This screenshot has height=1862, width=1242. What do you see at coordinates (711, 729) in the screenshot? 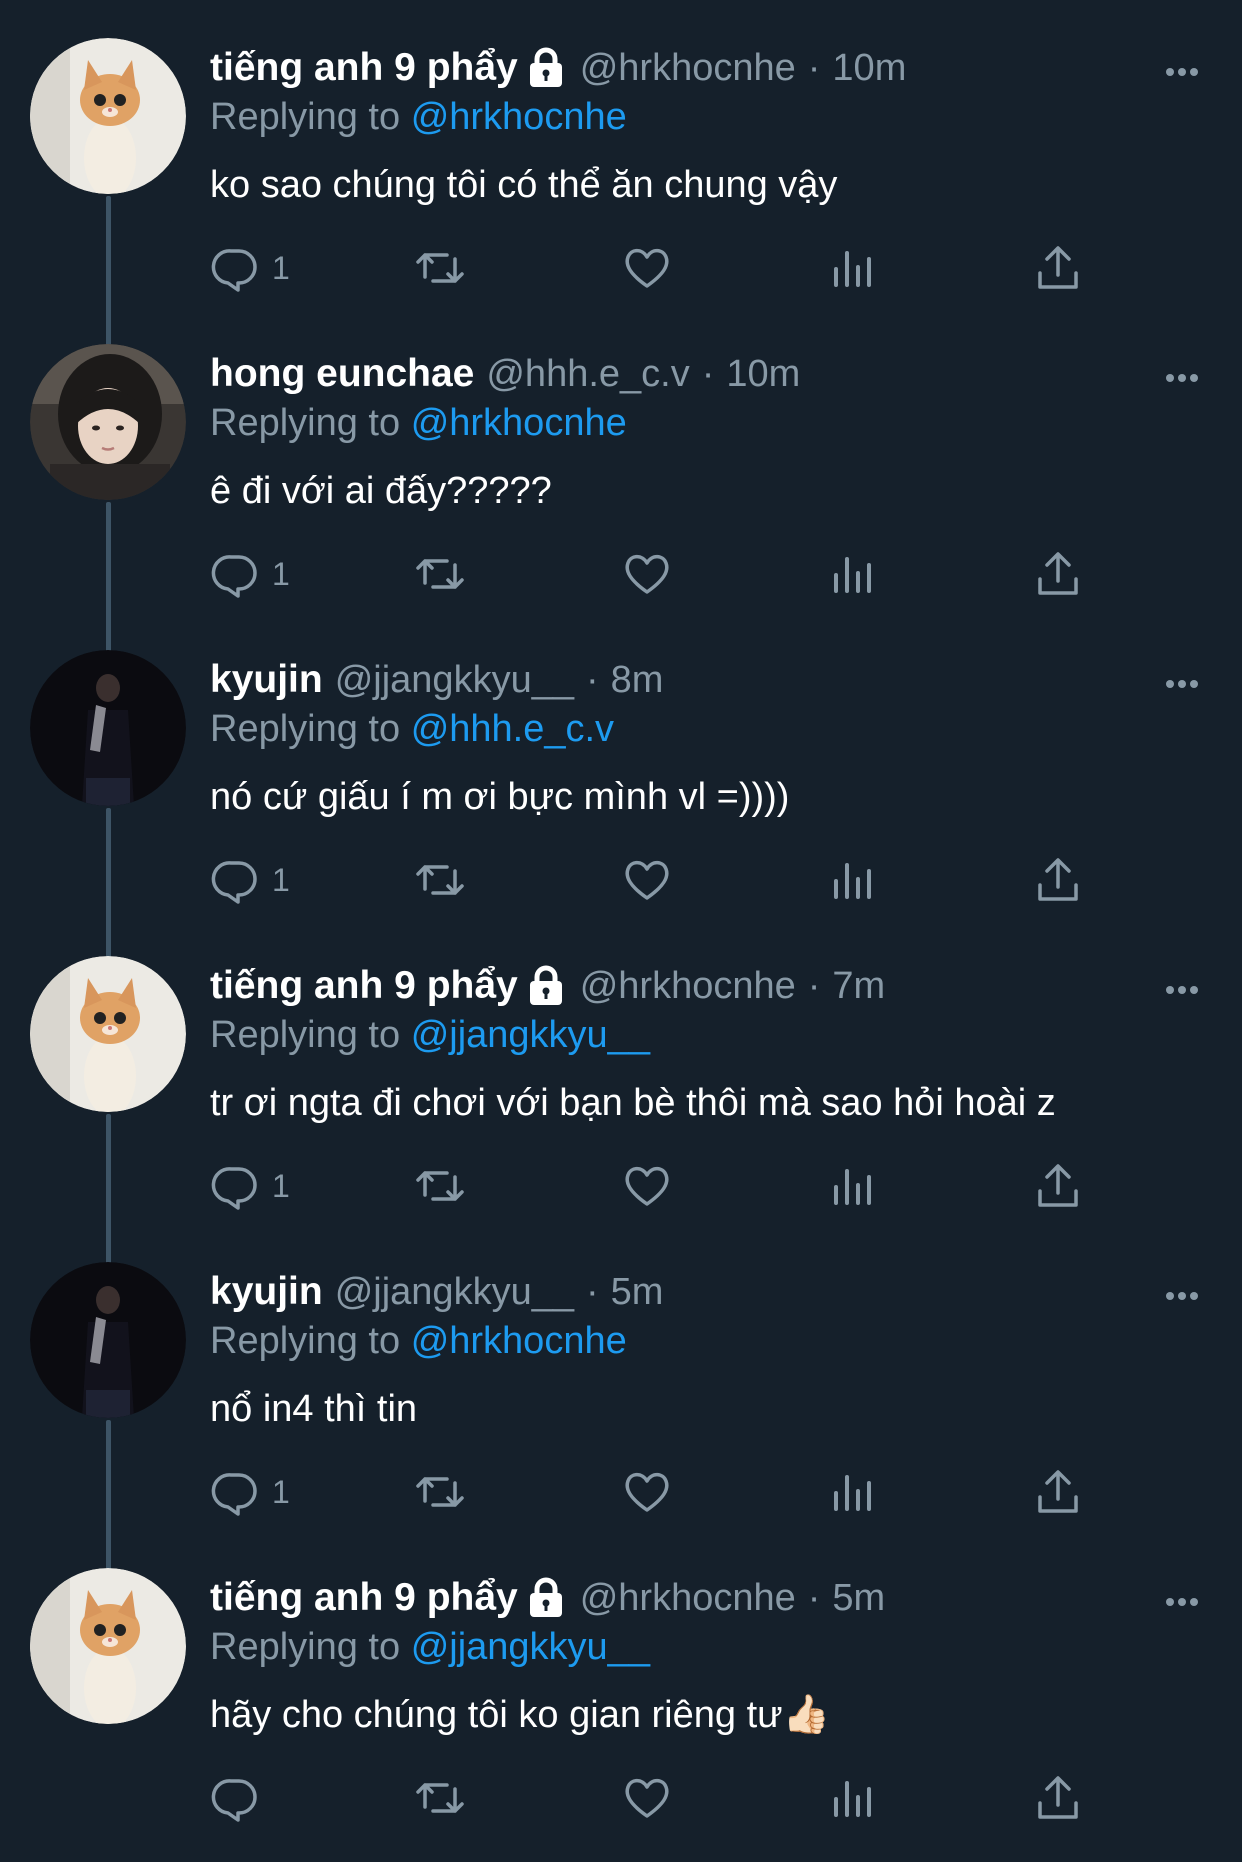
I see `replying-to: Replying to @hhh.e_c.v` at bounding box center [711, 729].